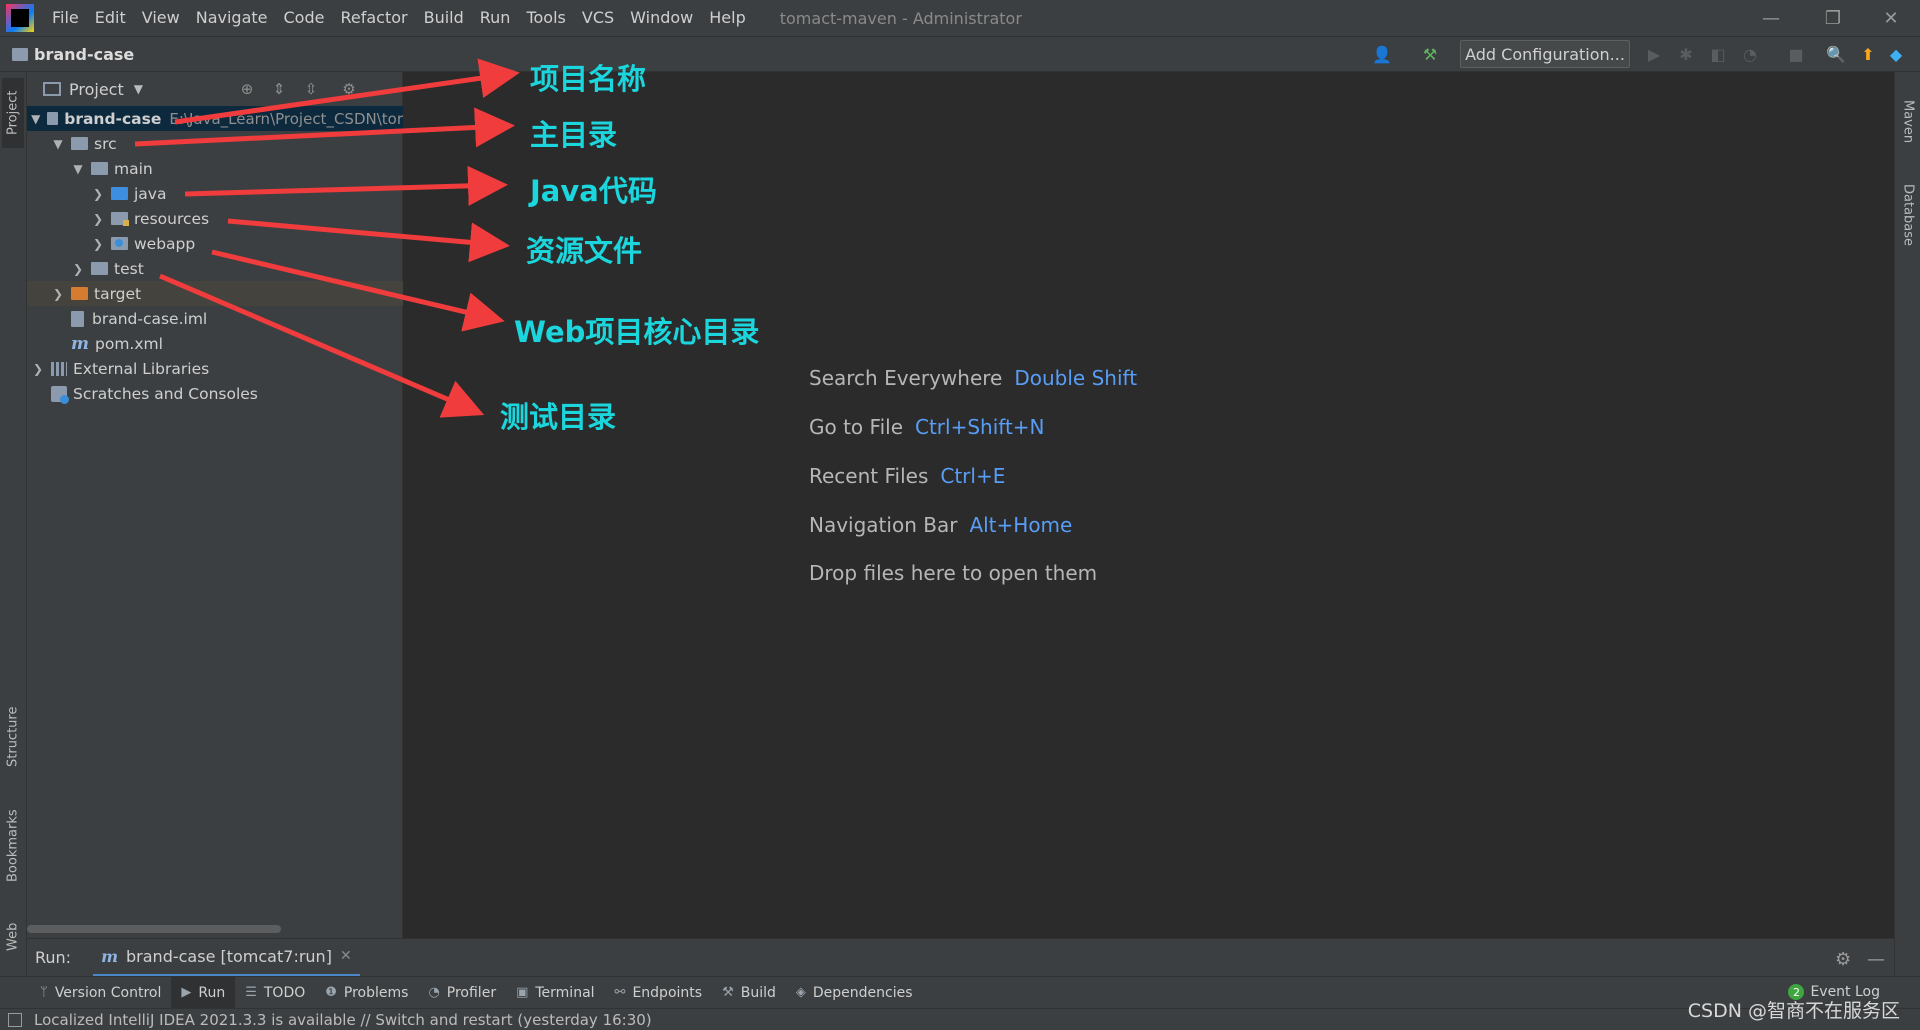 This screenshot has width=1920, height=1030. I want to click on tool-terminal: ▣ Terminal, so click(555, 993).